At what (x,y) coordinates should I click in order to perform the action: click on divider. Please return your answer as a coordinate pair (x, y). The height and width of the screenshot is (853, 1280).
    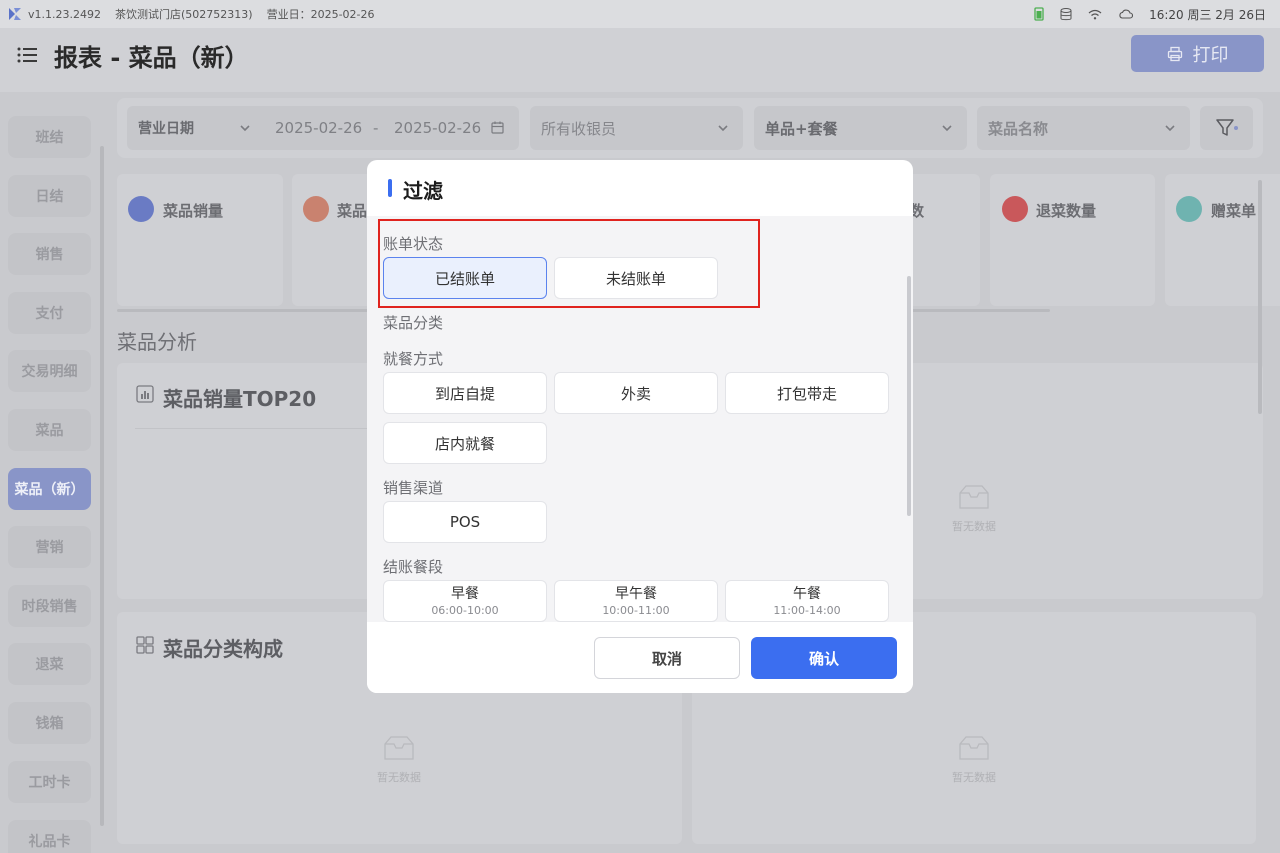
    Looking at the image, I should click on (256, 428).